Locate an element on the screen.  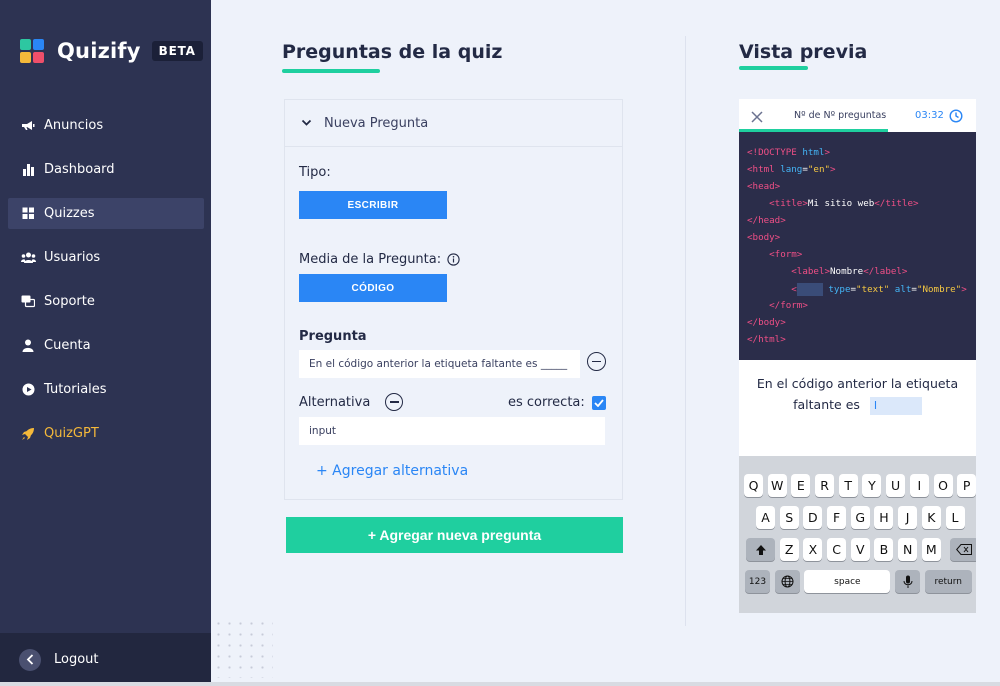
key-h: H is located at coordinates (884, 517).